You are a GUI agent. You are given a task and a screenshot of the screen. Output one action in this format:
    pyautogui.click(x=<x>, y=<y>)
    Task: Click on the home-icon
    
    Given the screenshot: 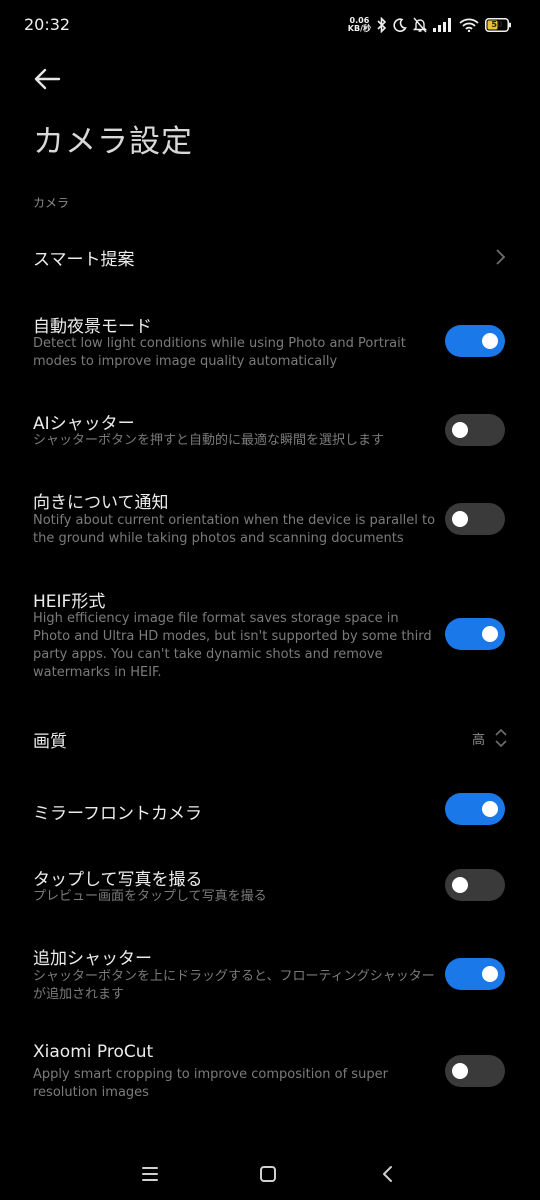 What is the action you would take?
    pyautogui.click(x=268, y=1174)
    